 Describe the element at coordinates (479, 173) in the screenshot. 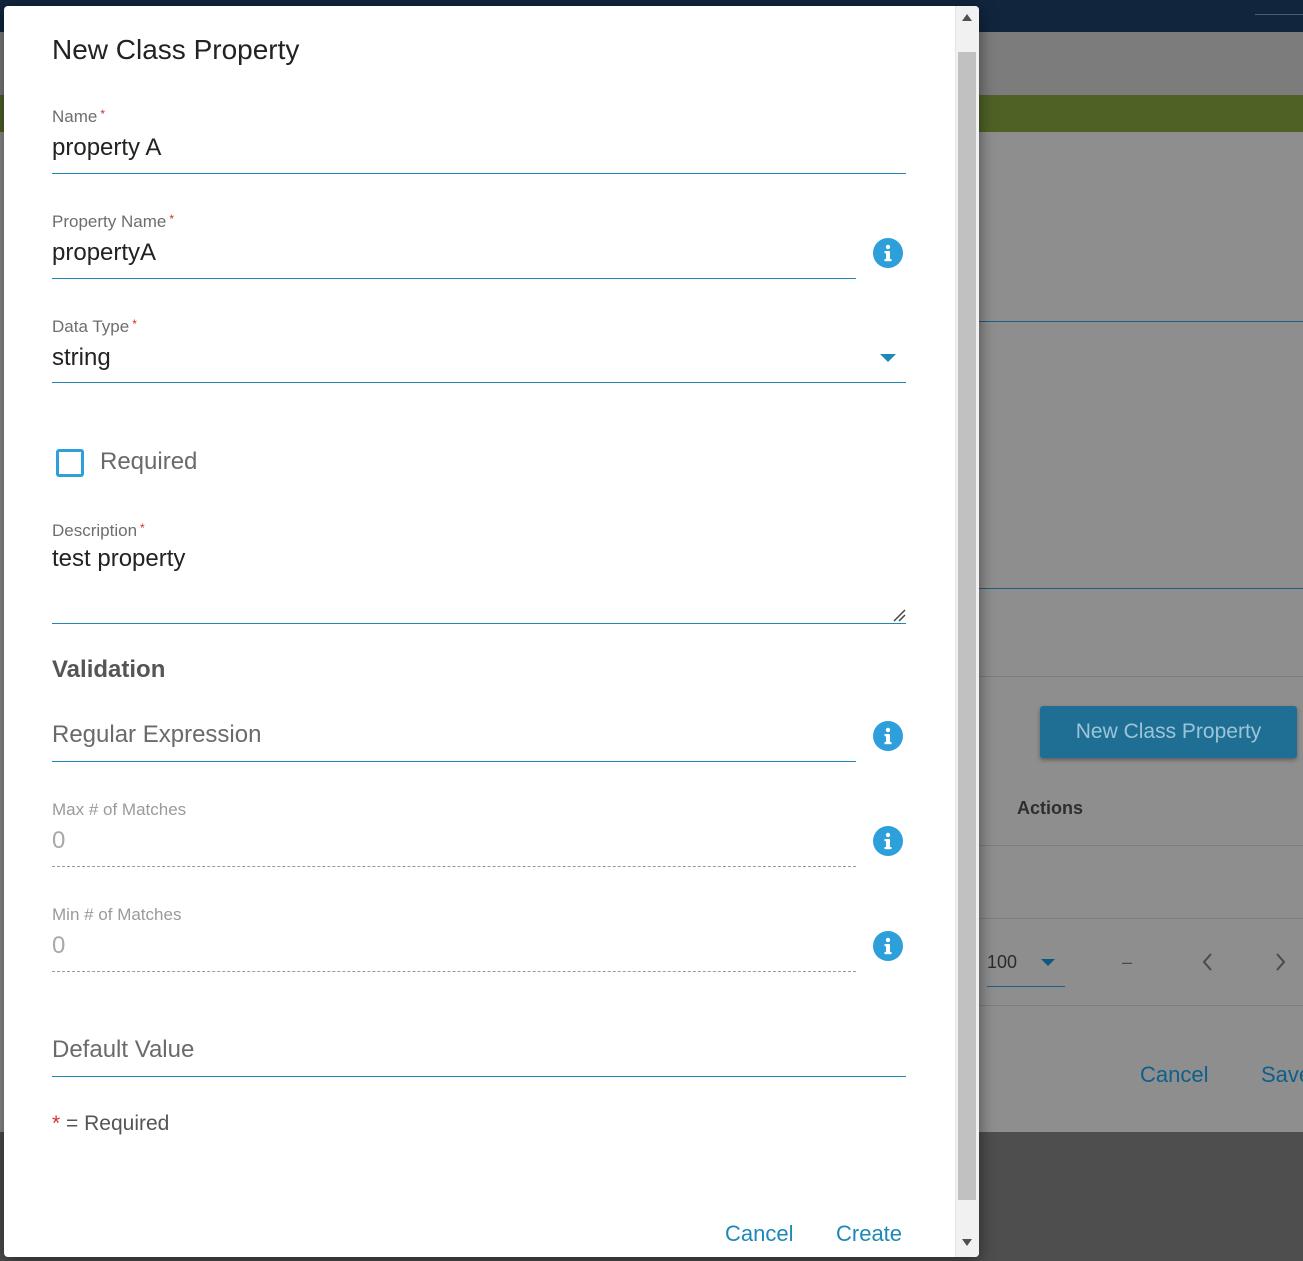

I see `name-input-underline` at that location.